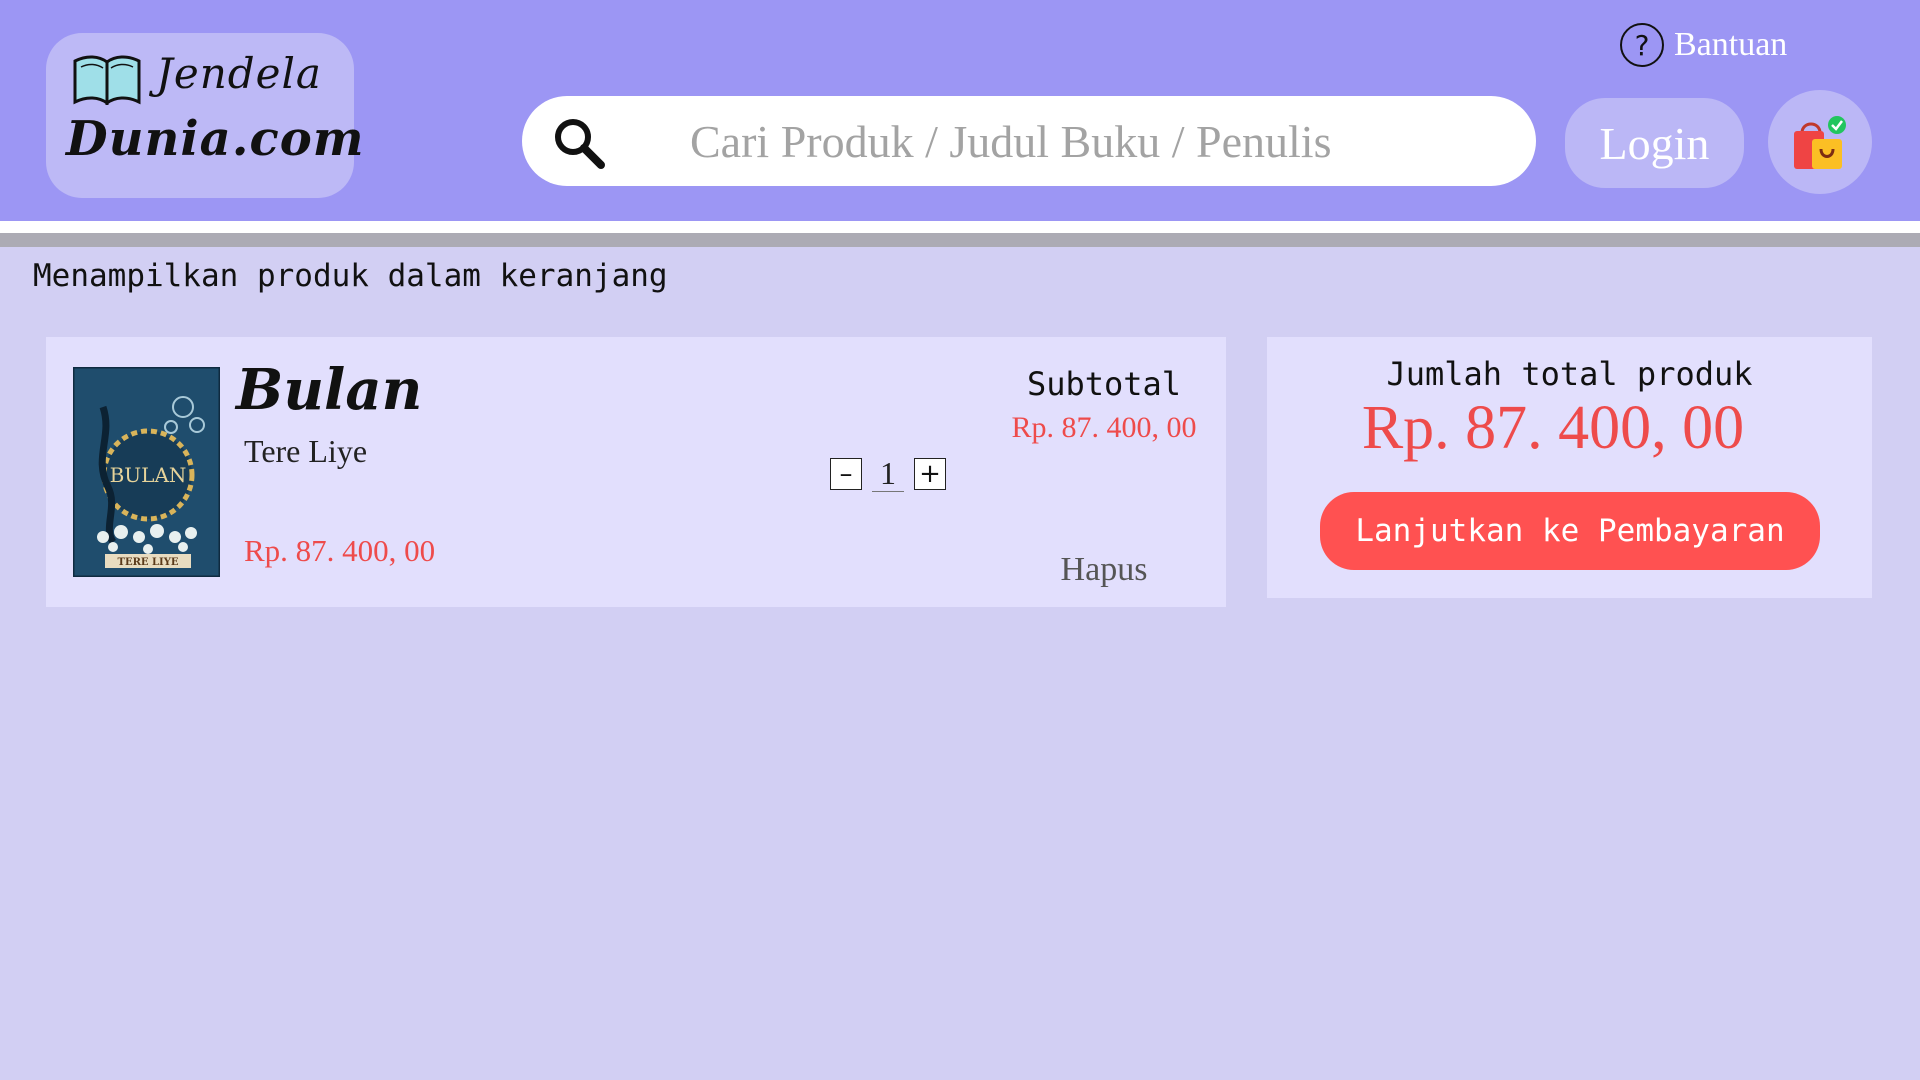  What do you see at coordinates (340, 550) in the screenshot?
I see `product-price: Rp. 87. 400, 00` at bounding box center [340, 550].